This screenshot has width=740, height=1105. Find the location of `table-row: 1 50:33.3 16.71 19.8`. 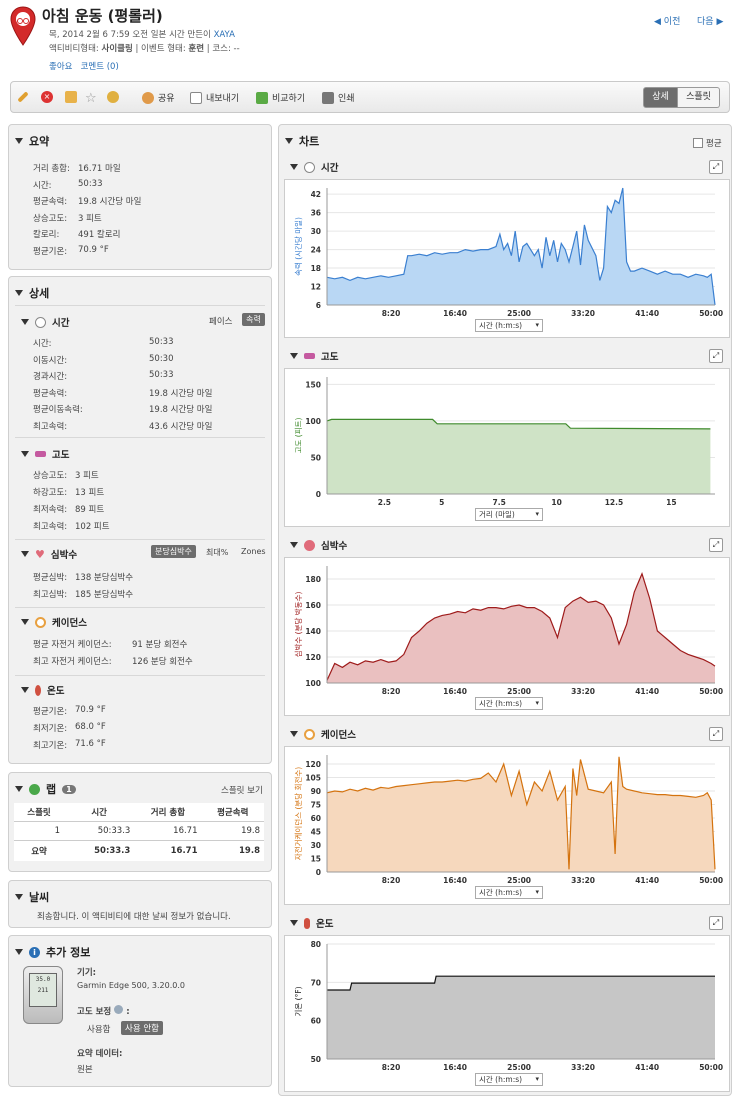

table-row: 1 50:33.3 16.71 19.8 is located at coordinates (139, 831).